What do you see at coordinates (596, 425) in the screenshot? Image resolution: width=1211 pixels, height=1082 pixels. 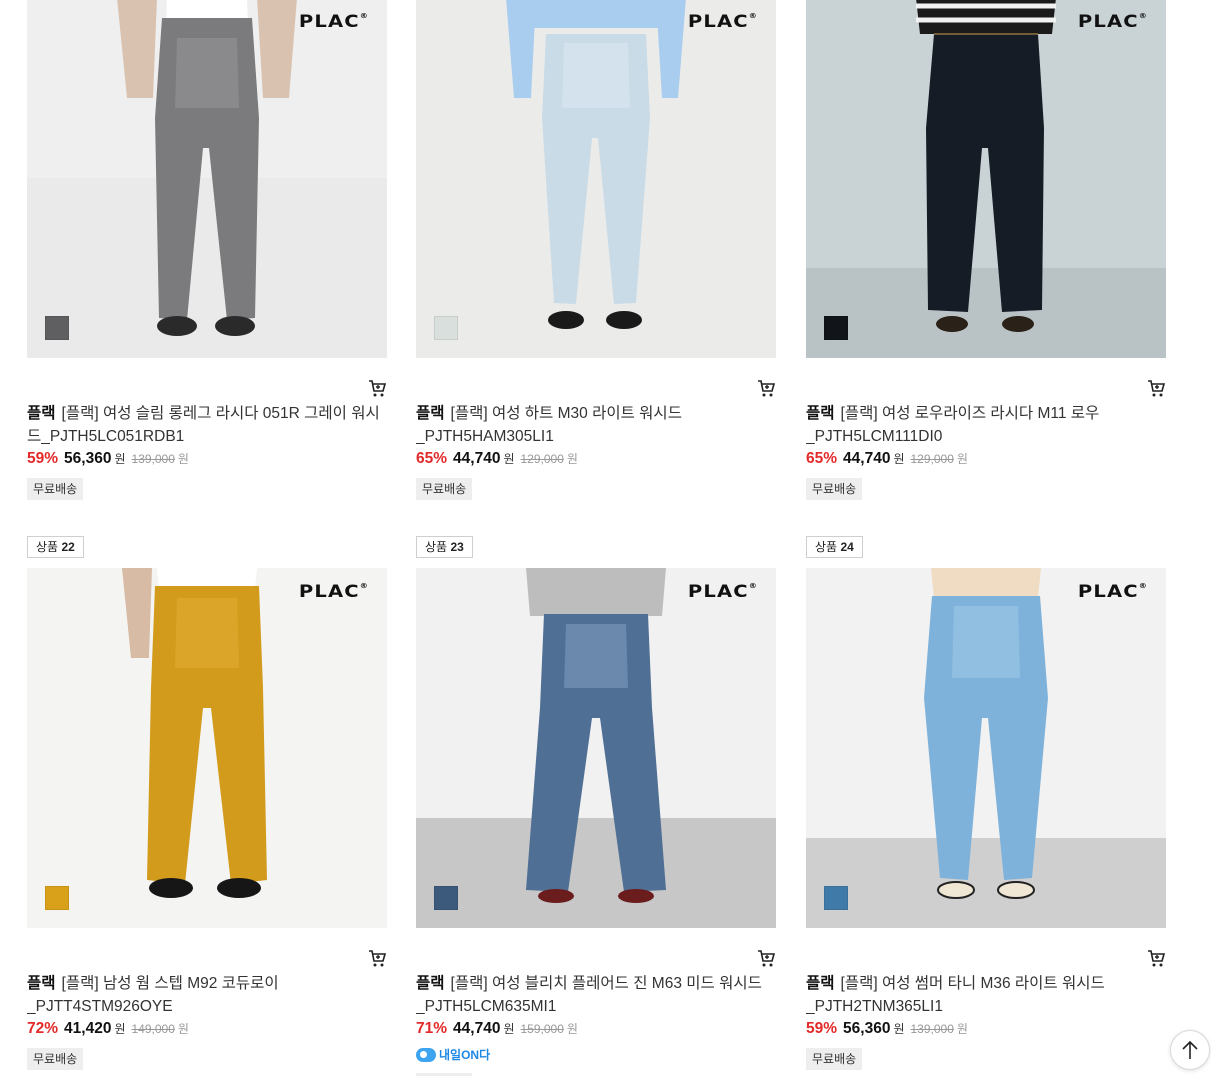 I see `product-title: 플랙 [플랙] 여성 하트 M30 라이트 워시드_PJTH5HAM305LI1` at bounding box center [596, 425].